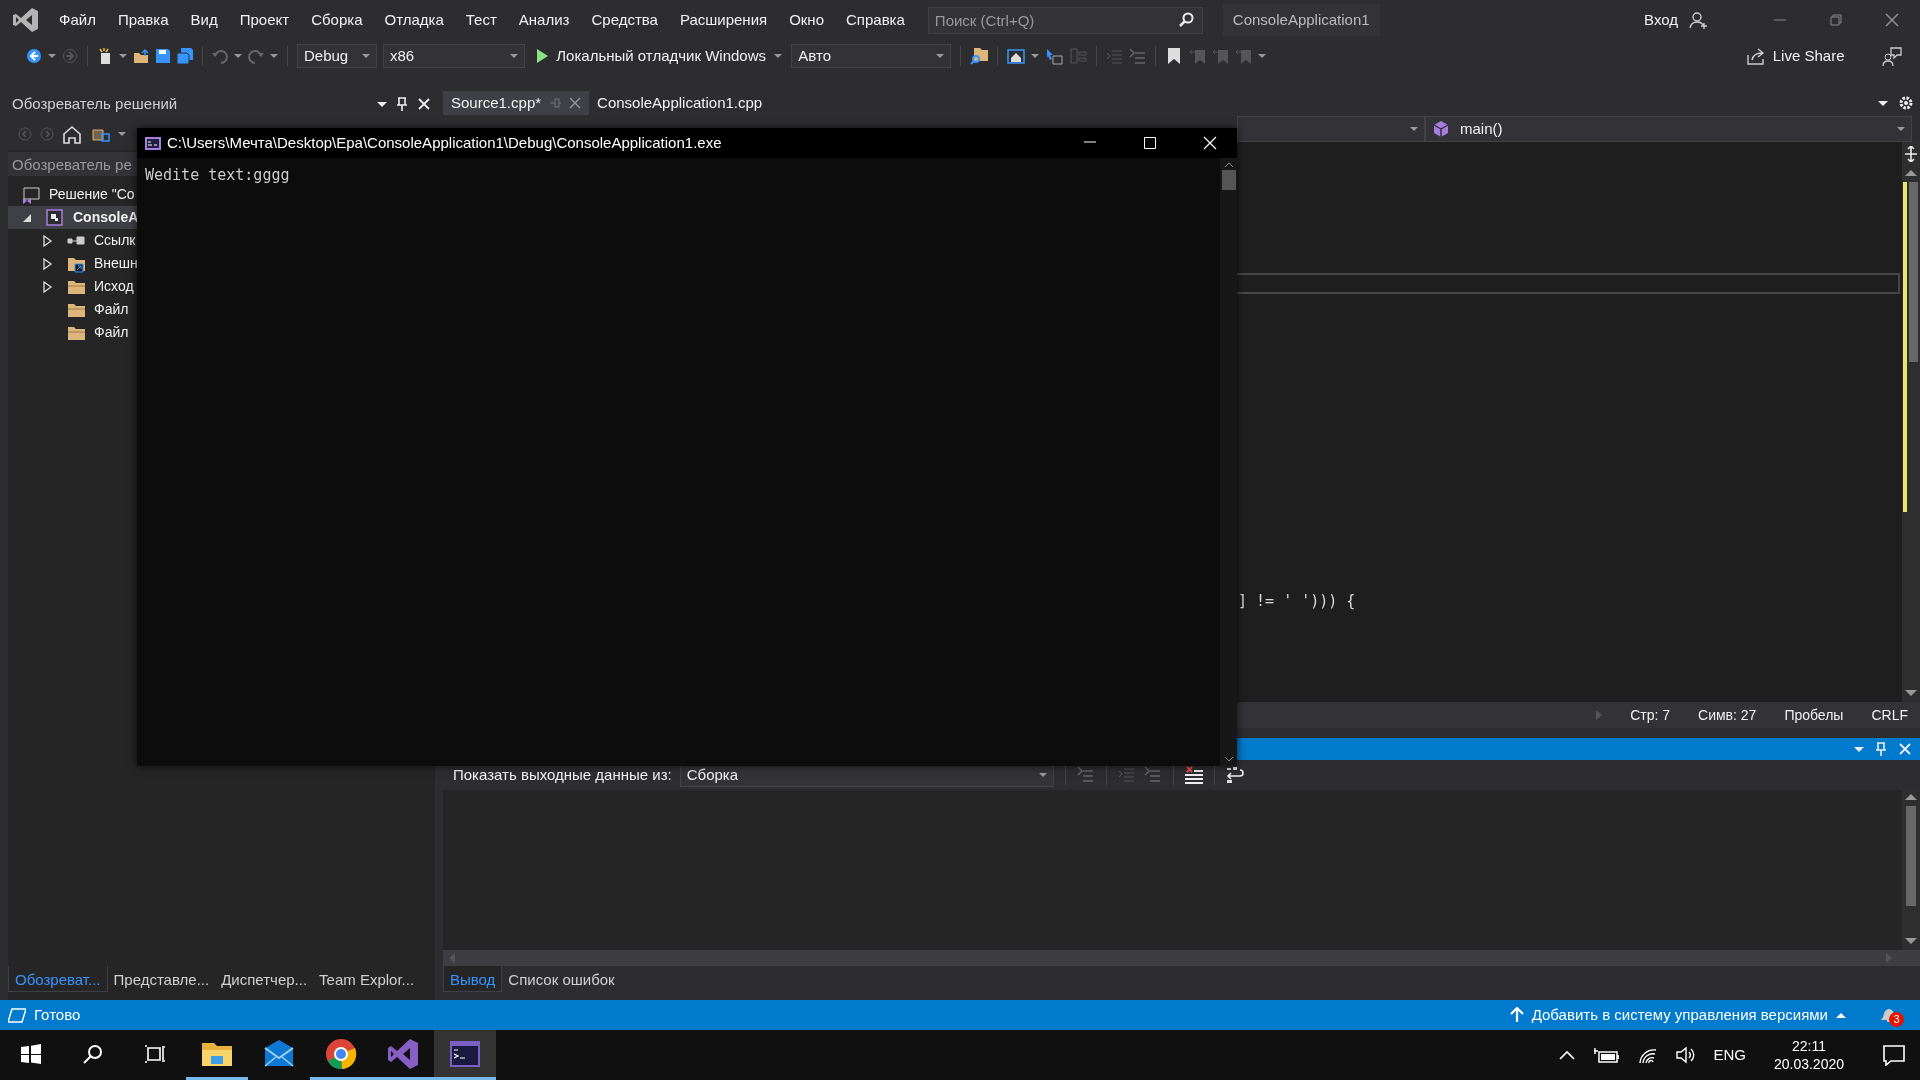 Image resolution: width=1920 pixels, height=1080 pixels. What do you see at coordinates (680, 103) in the screenshot?
I see `file-tab: ConsoleApplication1.cpp` at bounding box center [680, 103].